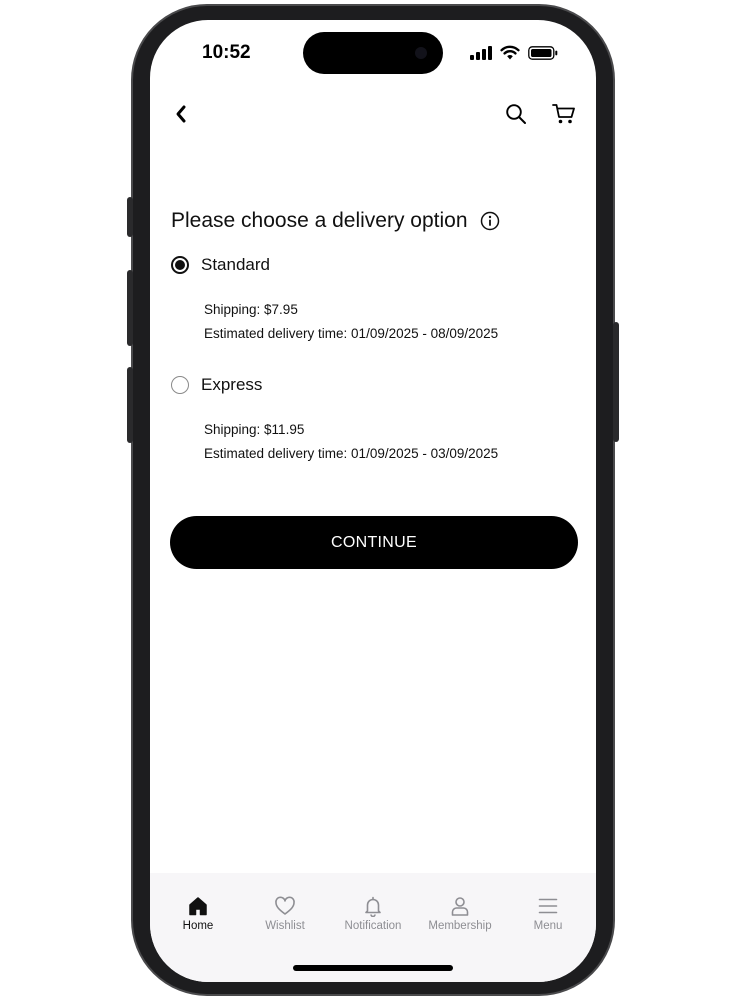 The width and height of the screenshot is (750, 1000). I want to click on delivery-option-standard: Standard, so click(220, 265).